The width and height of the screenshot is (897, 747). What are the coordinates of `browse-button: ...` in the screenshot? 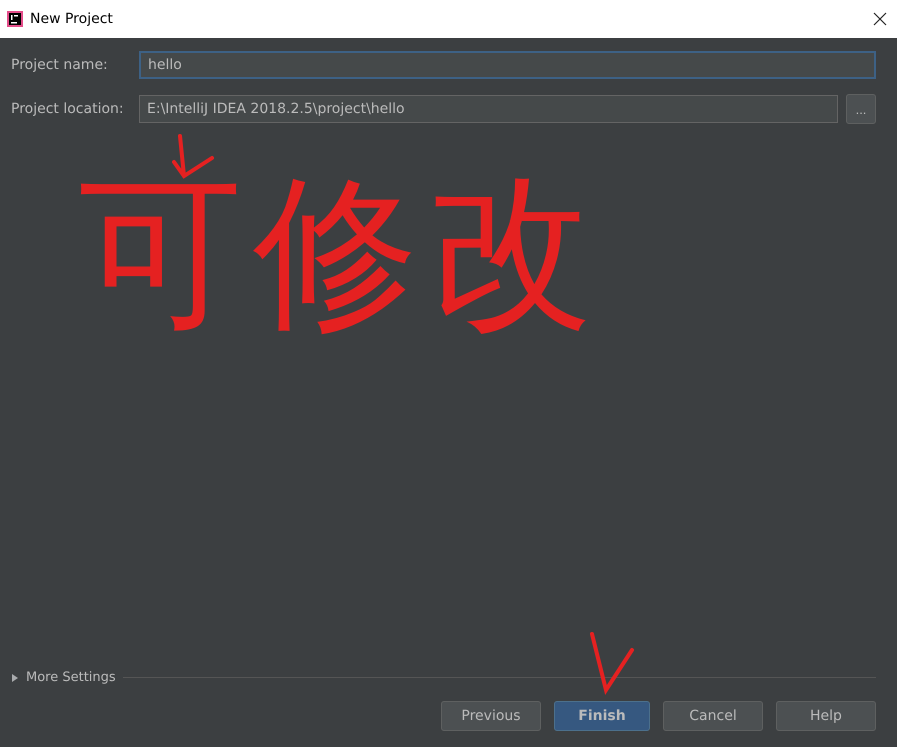 It's located at (861, 109).